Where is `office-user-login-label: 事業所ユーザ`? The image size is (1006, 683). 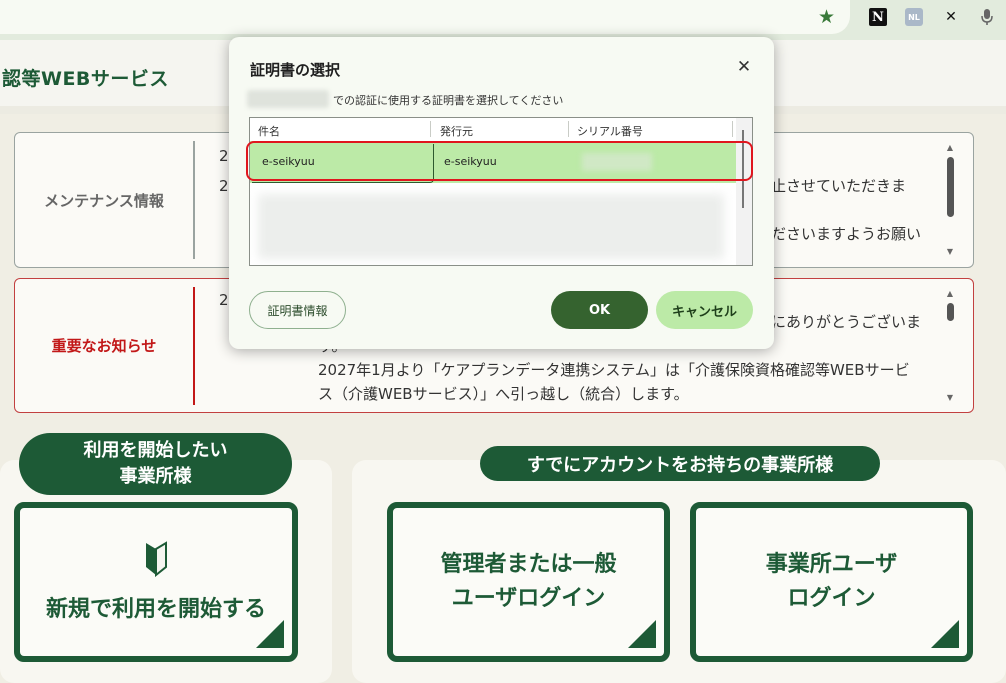 office-user-login-label: 事業所ユーザ is located at coordinates (831, 564).